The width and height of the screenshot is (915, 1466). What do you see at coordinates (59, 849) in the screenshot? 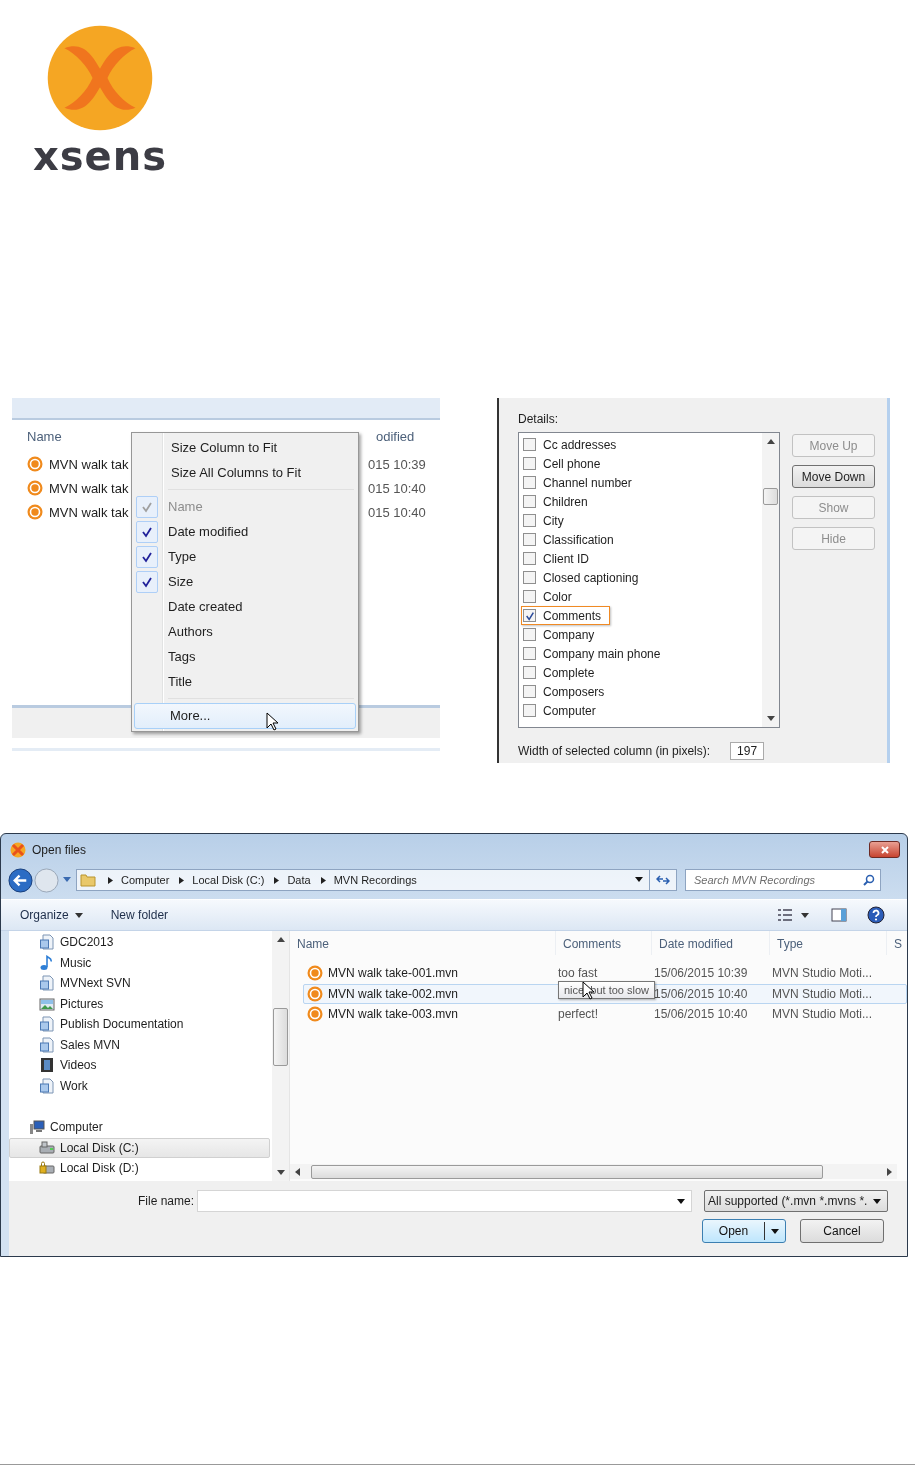
I see `window-title: Open files` at bounding box center [59, 849].